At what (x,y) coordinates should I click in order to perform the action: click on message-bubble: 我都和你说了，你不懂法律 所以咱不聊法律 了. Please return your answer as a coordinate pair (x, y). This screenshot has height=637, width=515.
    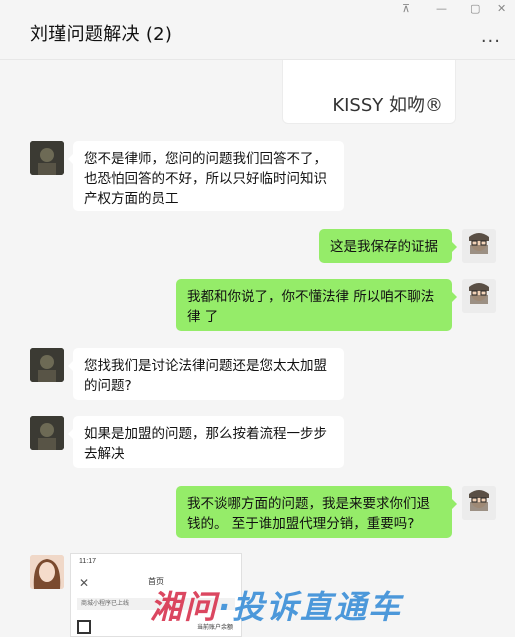
    Looking at the image, I should click on (316, 305).